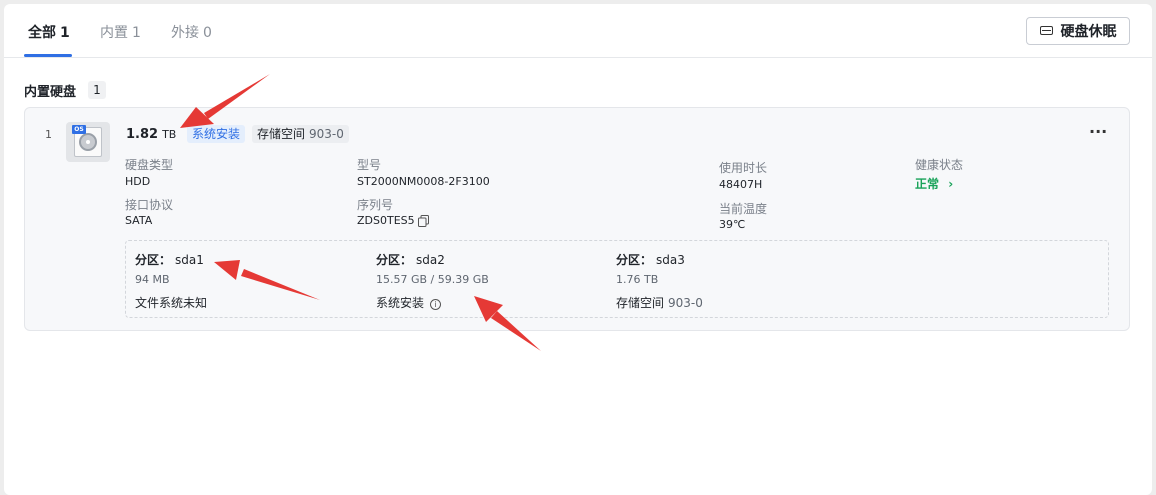 This screenshot has width=1156, height=495. I want to click on disk-type-label: 硬盘类型, so click(149, 165).